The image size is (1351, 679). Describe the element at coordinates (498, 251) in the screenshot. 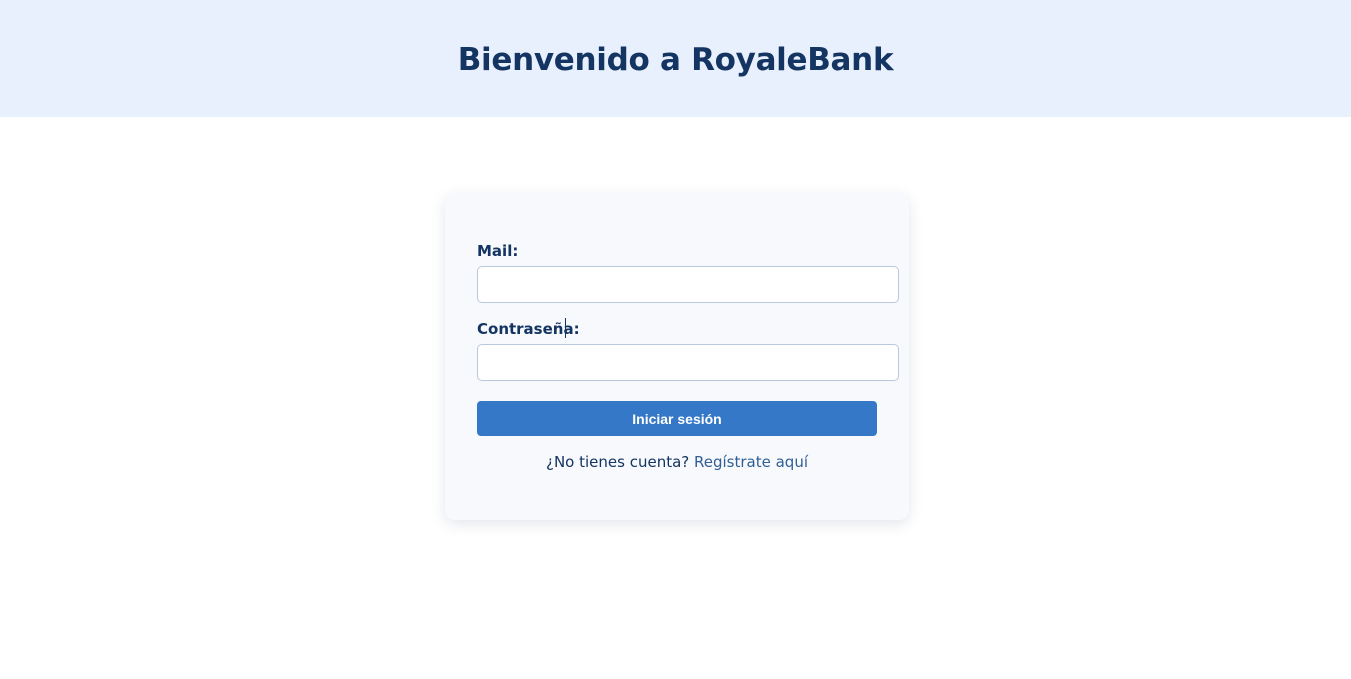

I see `mail-label: Mail:` at that location.